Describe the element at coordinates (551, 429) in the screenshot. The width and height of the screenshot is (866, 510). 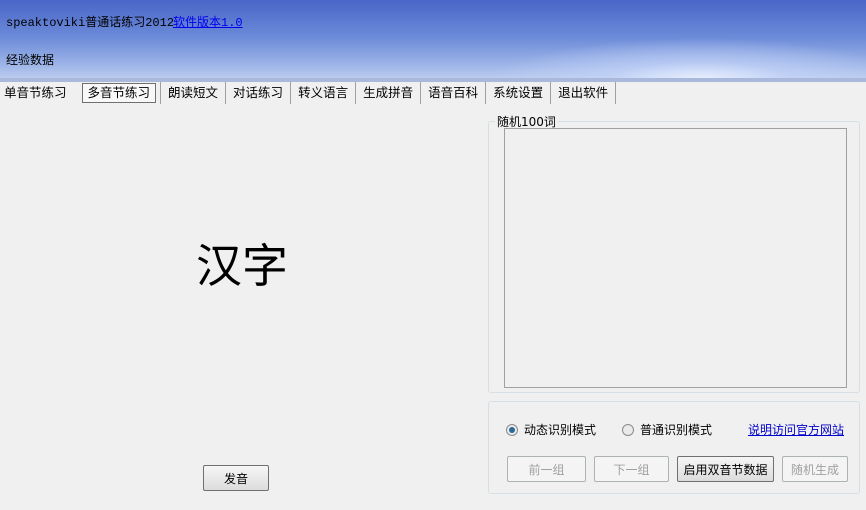
I see `radio-dynamic-mode: 动态识别模式` at that location.